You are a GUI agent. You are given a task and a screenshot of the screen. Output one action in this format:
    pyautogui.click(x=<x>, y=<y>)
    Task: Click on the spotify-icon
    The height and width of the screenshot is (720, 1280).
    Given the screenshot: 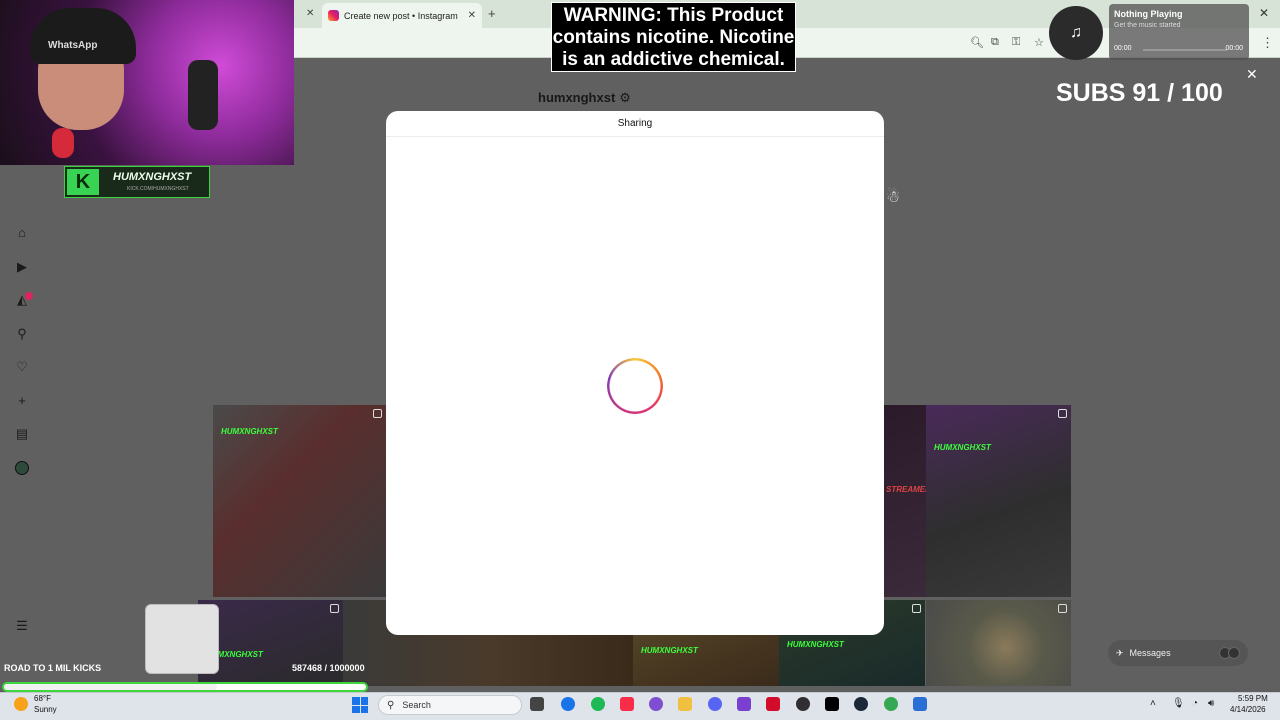 What is the action you would take?
    pyautogui.click(x=598, y=704)
    